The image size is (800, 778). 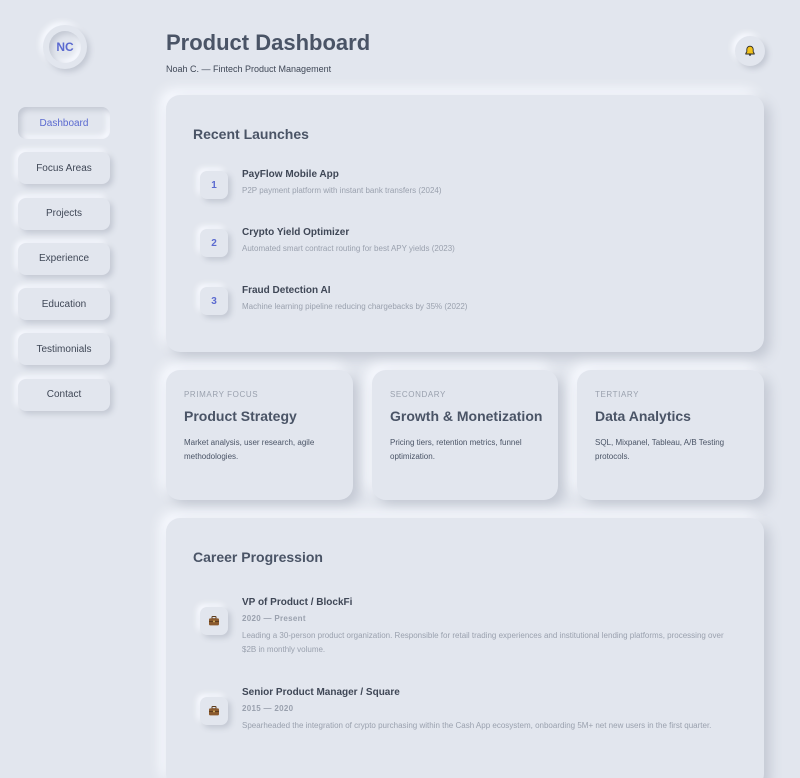 I want to click on page-title: Product Dashboard, so click(x=268, y=42).